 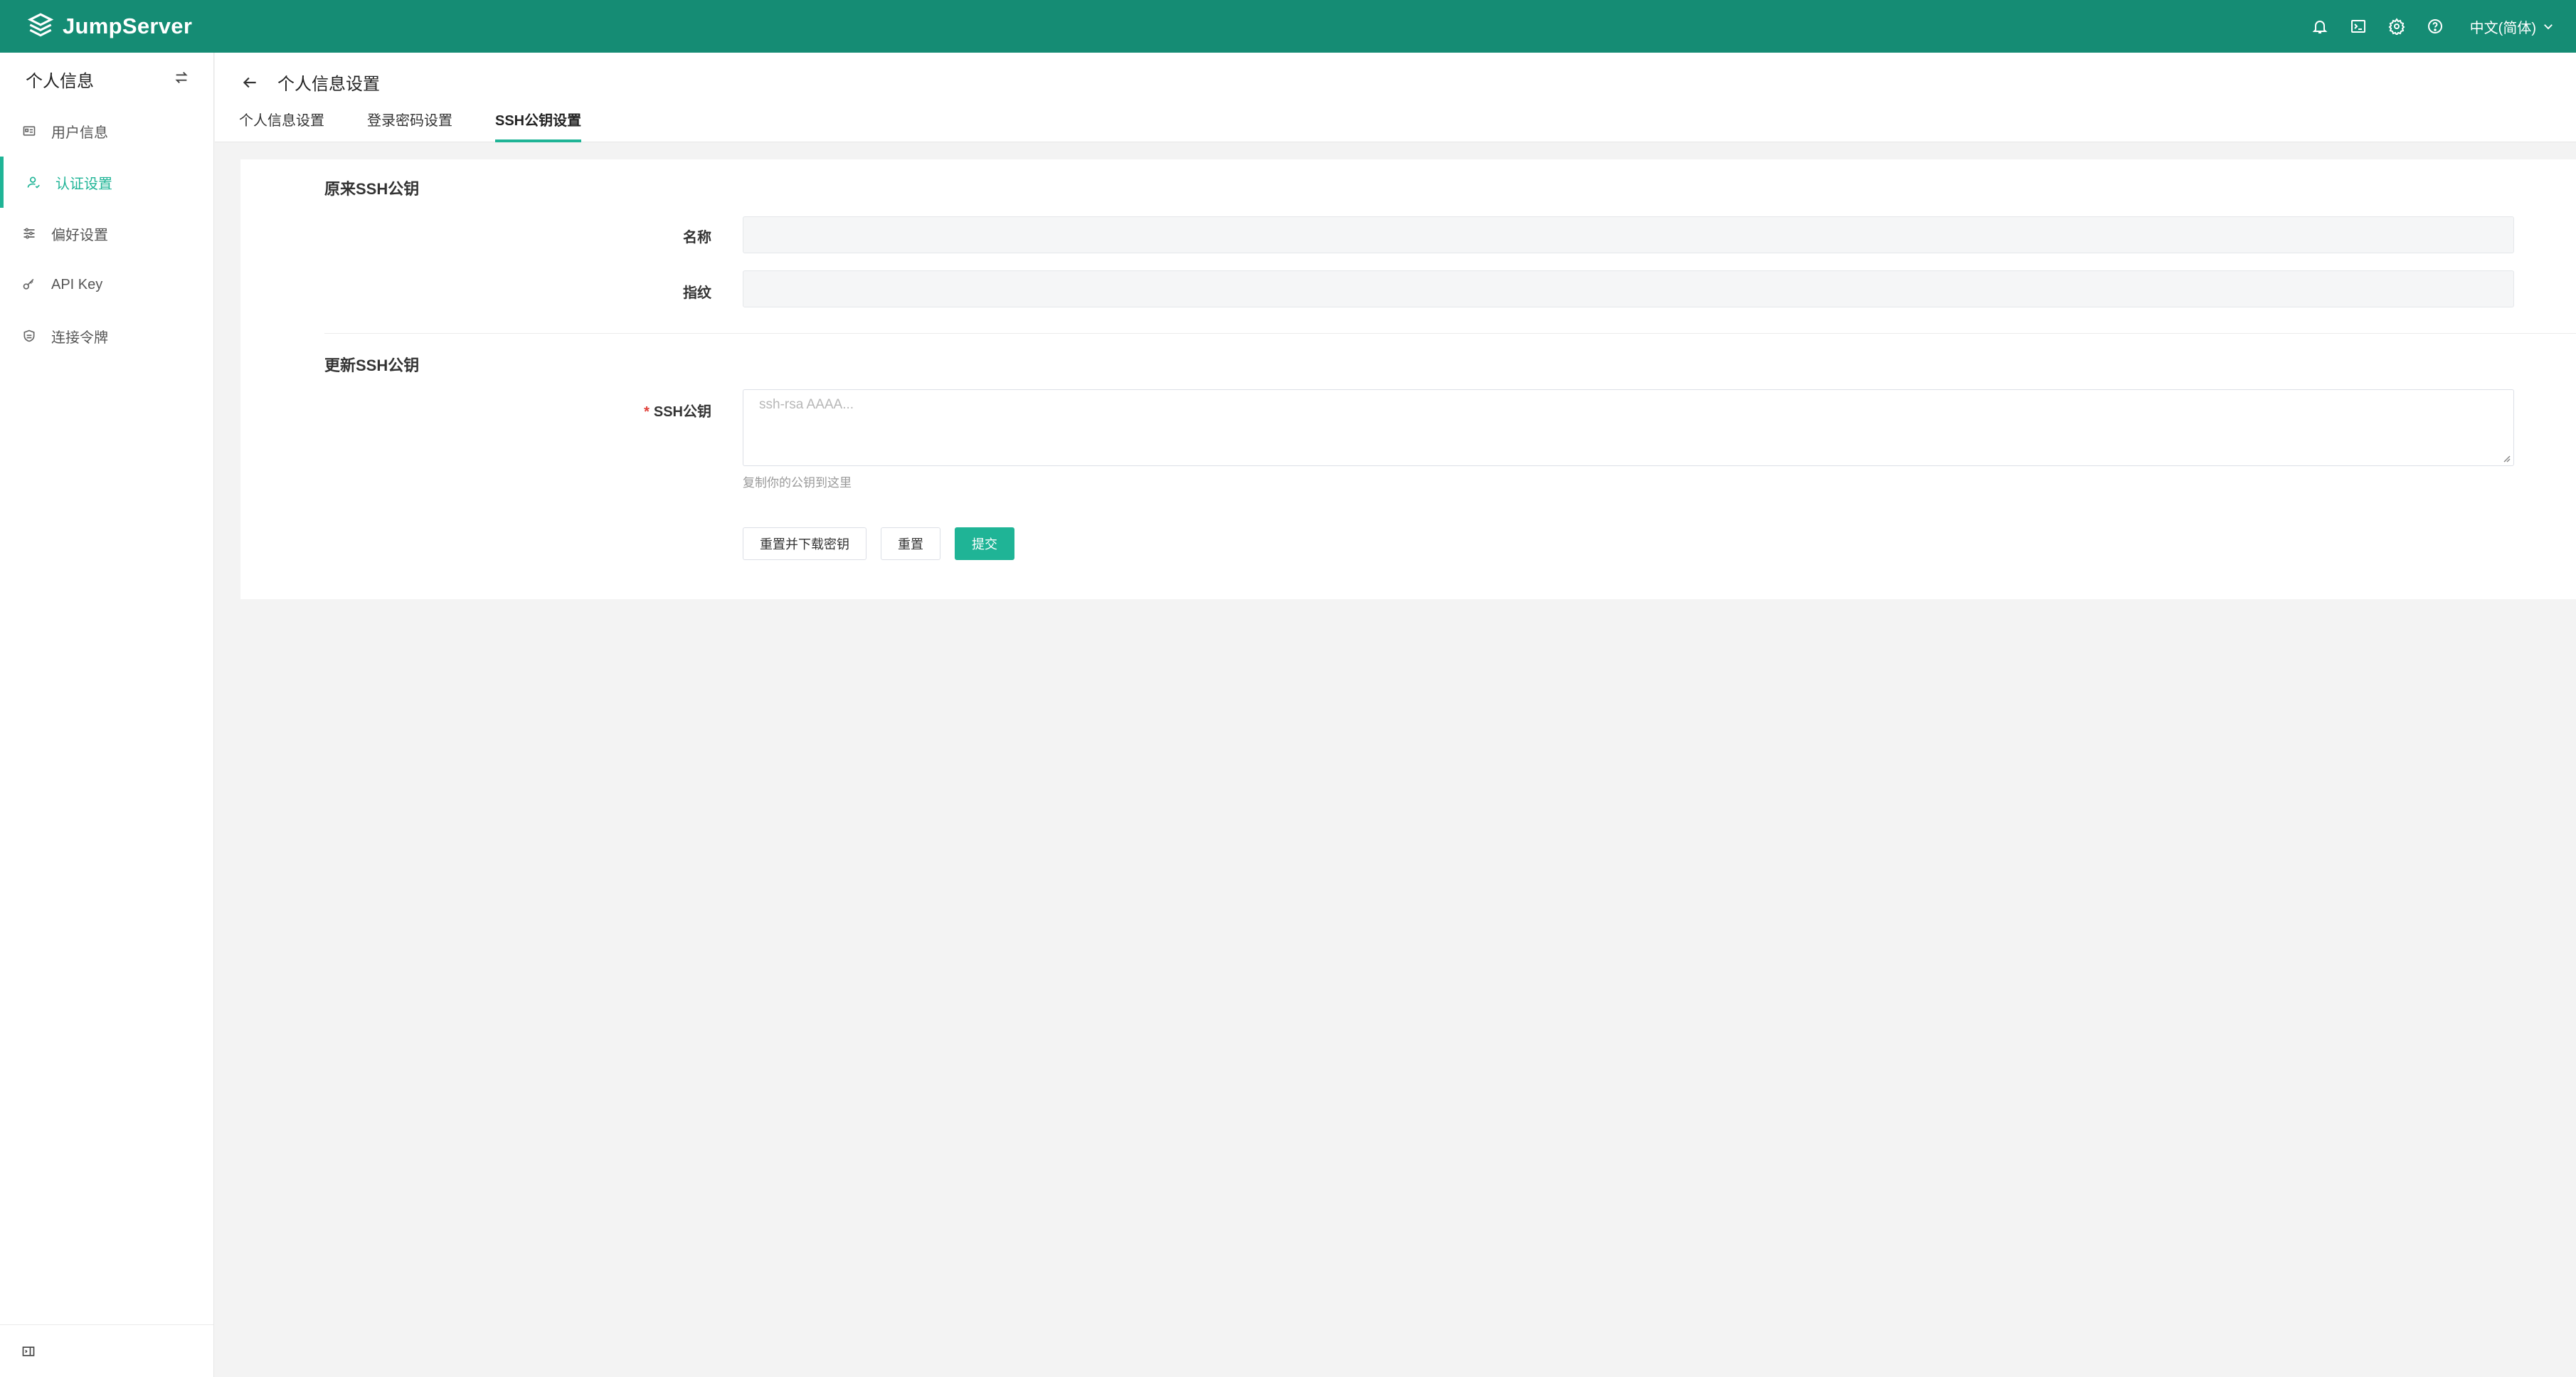 I want to click on ssh-key-help-text: 复制你的公钥到这里, so click(x=797, y=483).